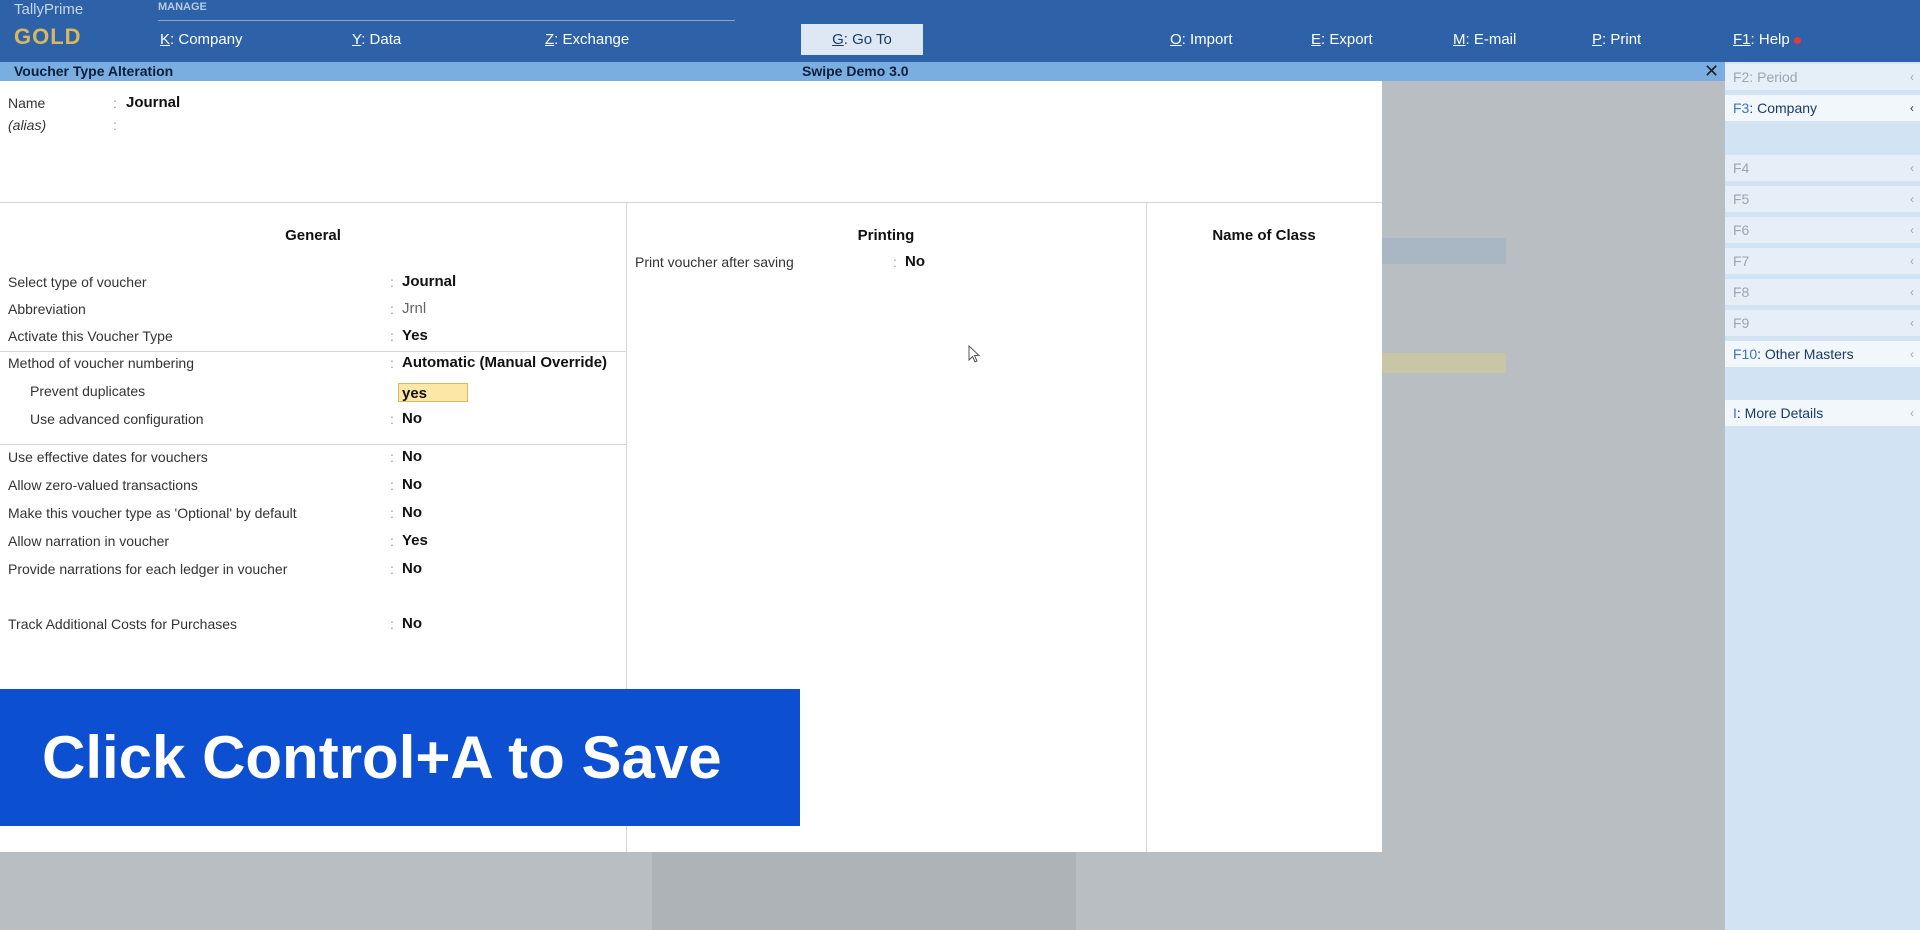 Image resolution: width=1920 pixels, height=930 pixels. What do you see at coordinates (886, 235) in the screenshot?
I see `printing-heading: Printing` at bounding box center [886, 235].